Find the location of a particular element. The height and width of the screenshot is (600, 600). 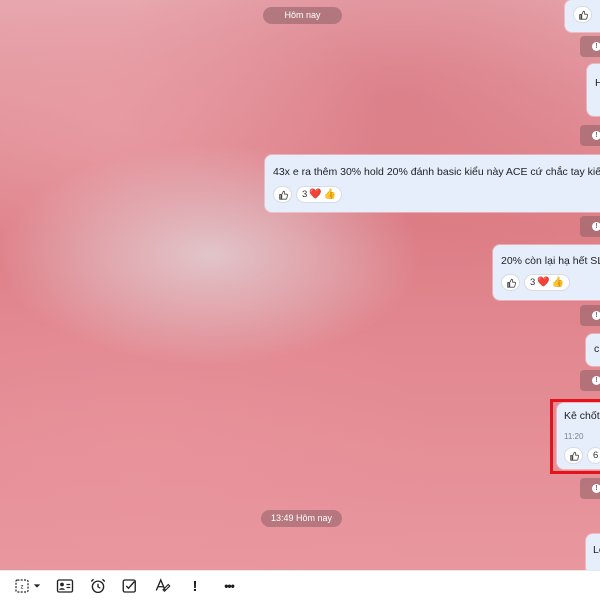

urgent-button: ! is located at coordinates (195, 586).